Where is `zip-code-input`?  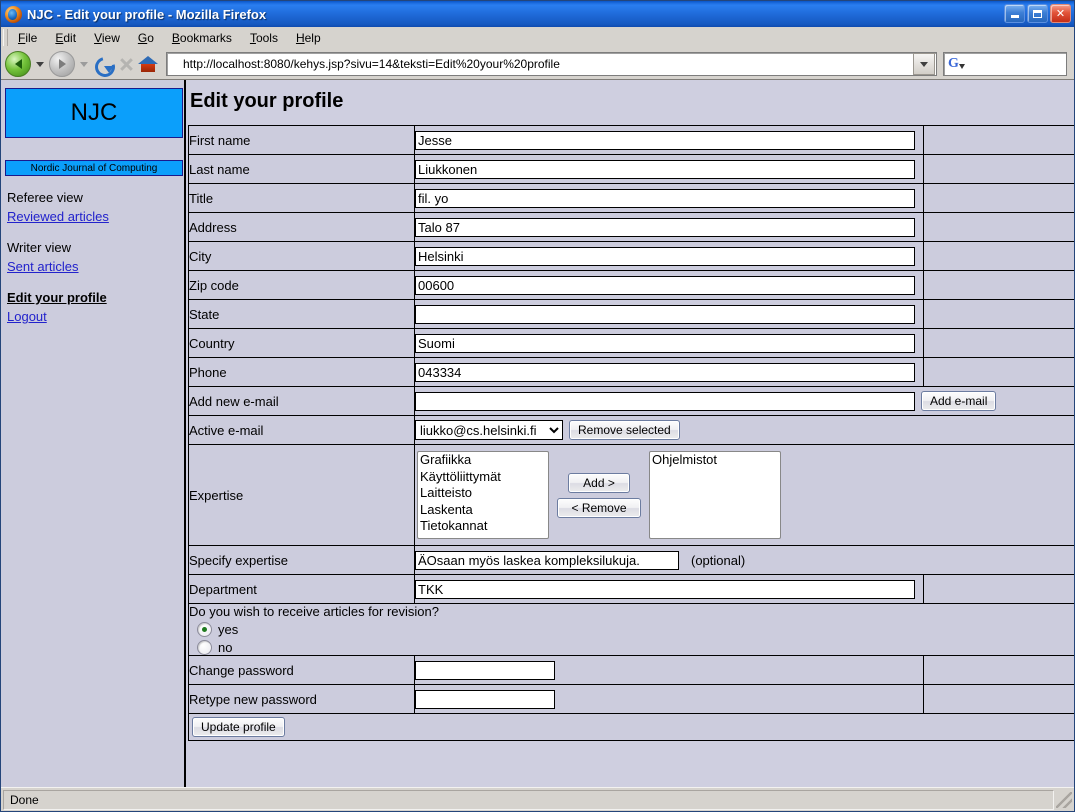 zip-code-input is located at coordinates (665, 285).